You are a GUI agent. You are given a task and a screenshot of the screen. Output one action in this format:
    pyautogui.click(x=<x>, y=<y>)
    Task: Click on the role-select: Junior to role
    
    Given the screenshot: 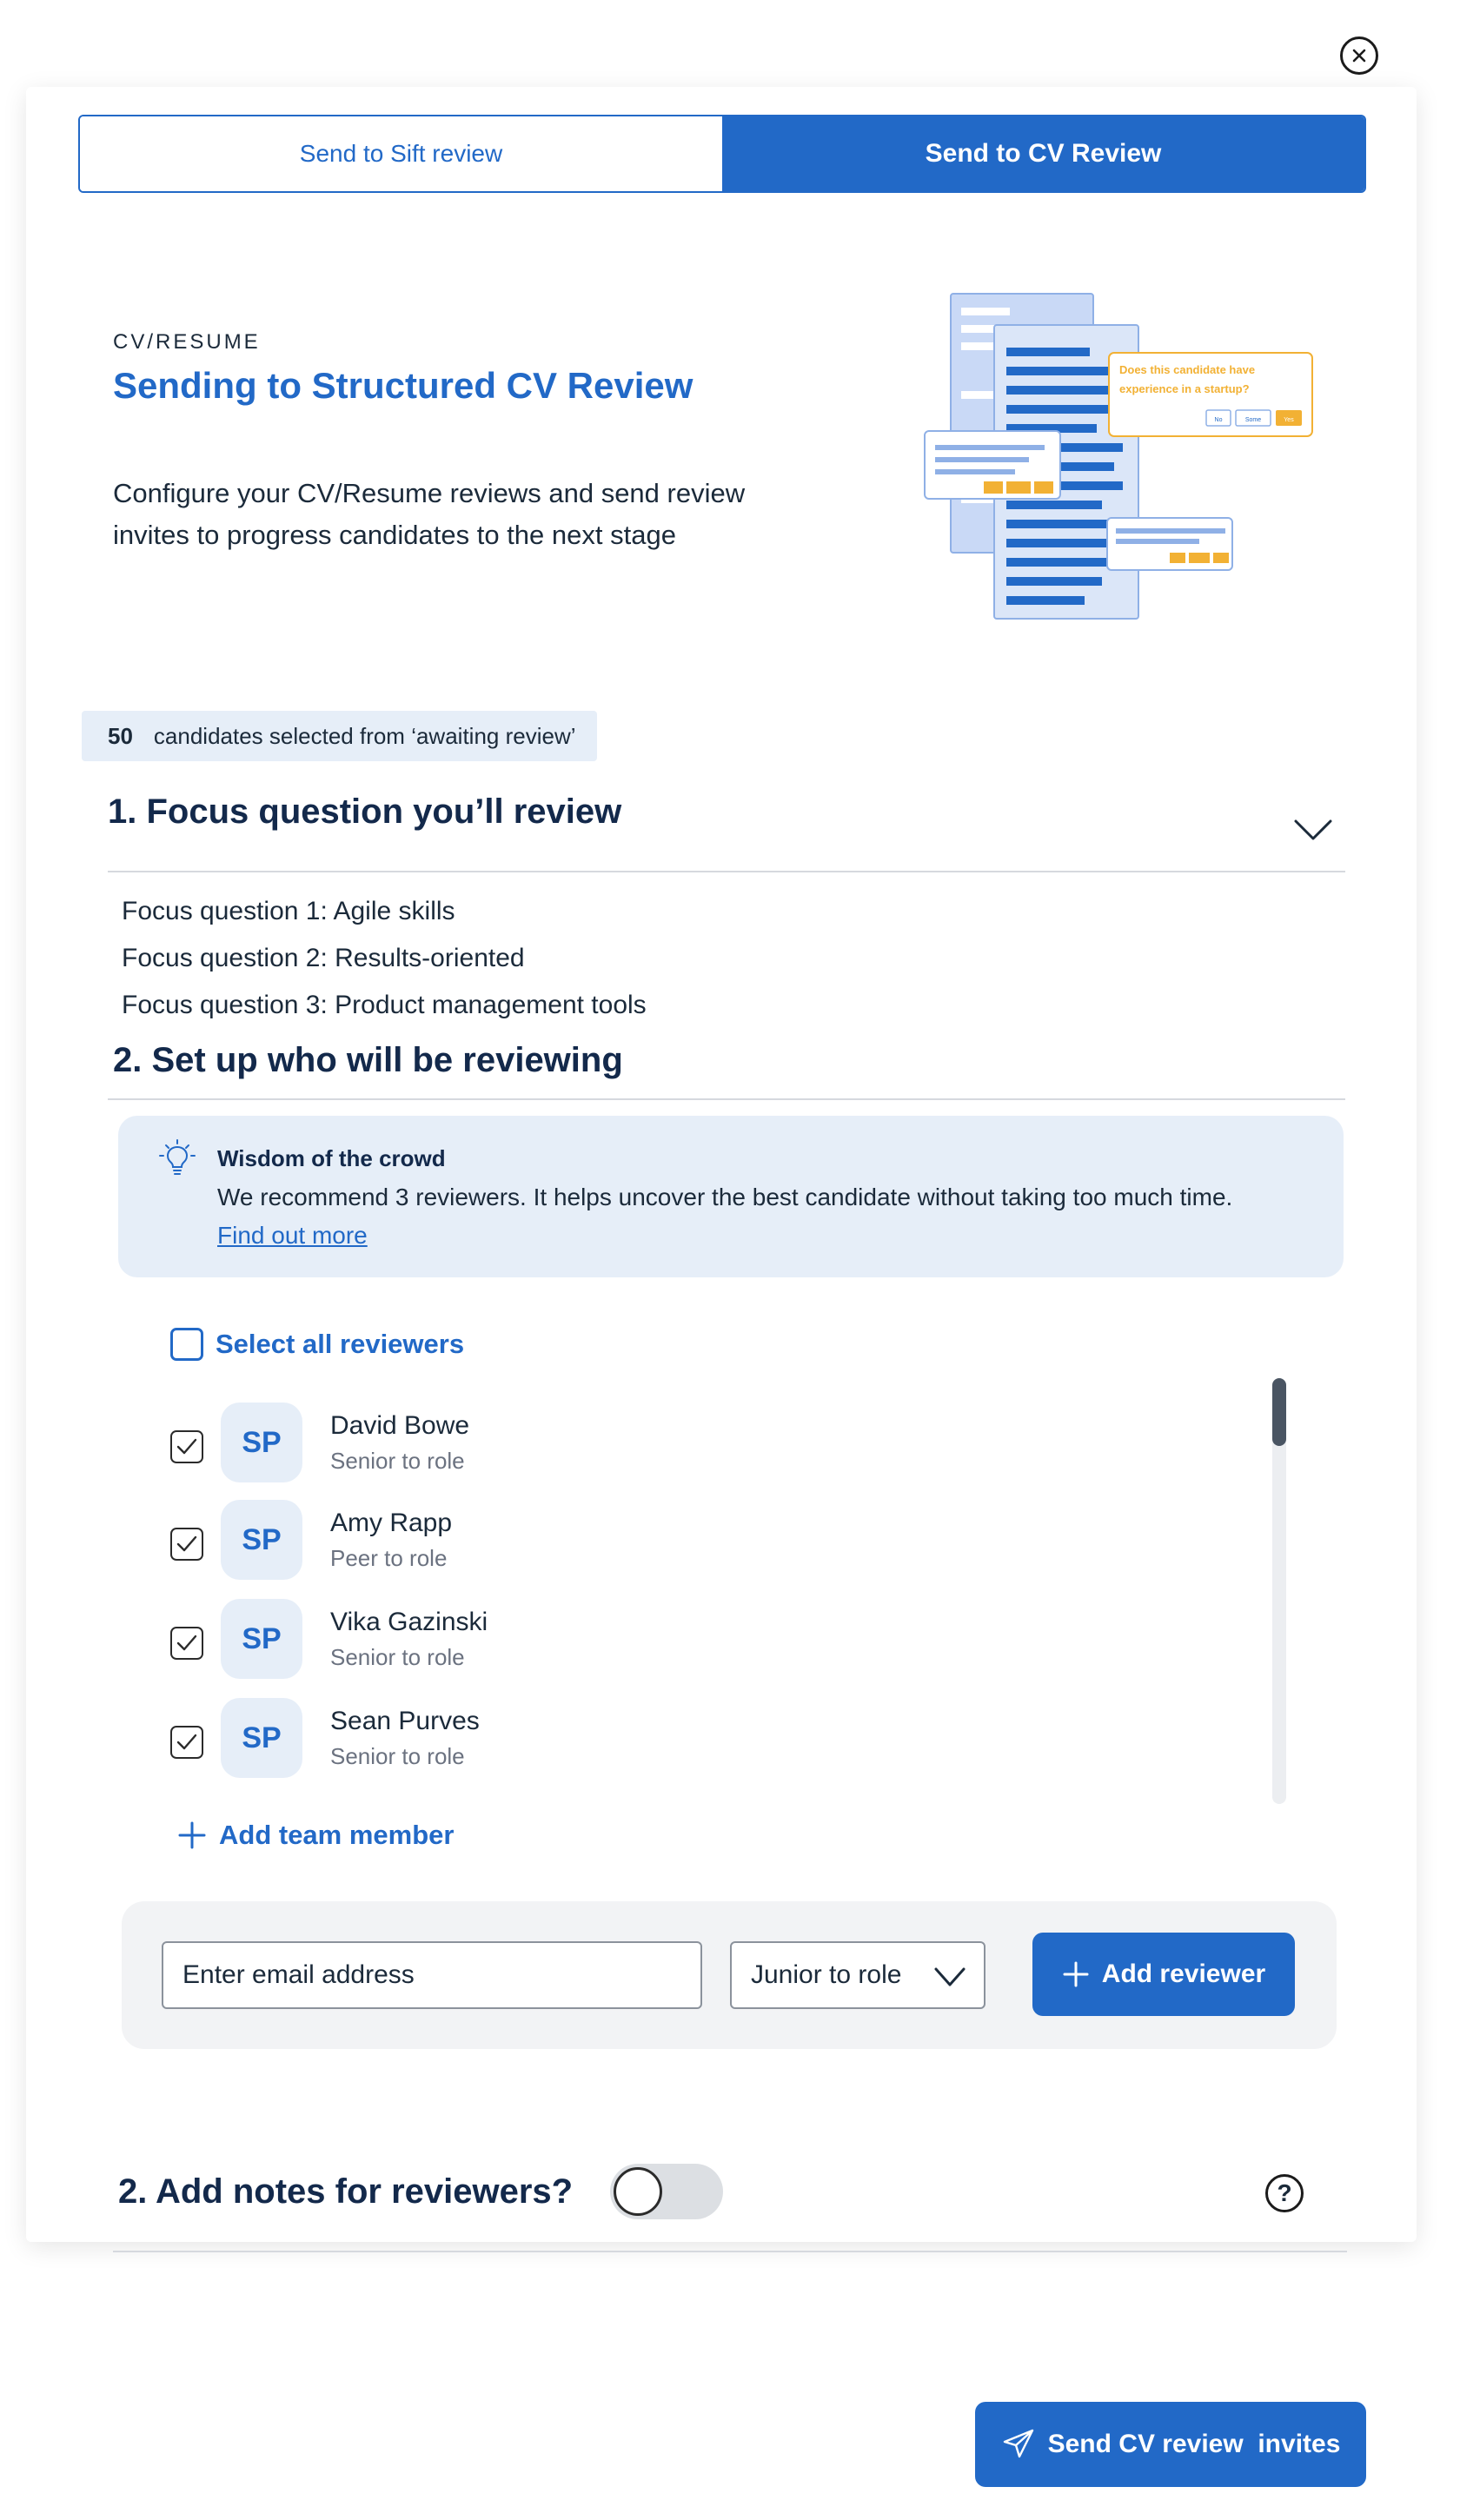 What is the action you would take?
    pyautogui.click(x=858, y=1975)
    